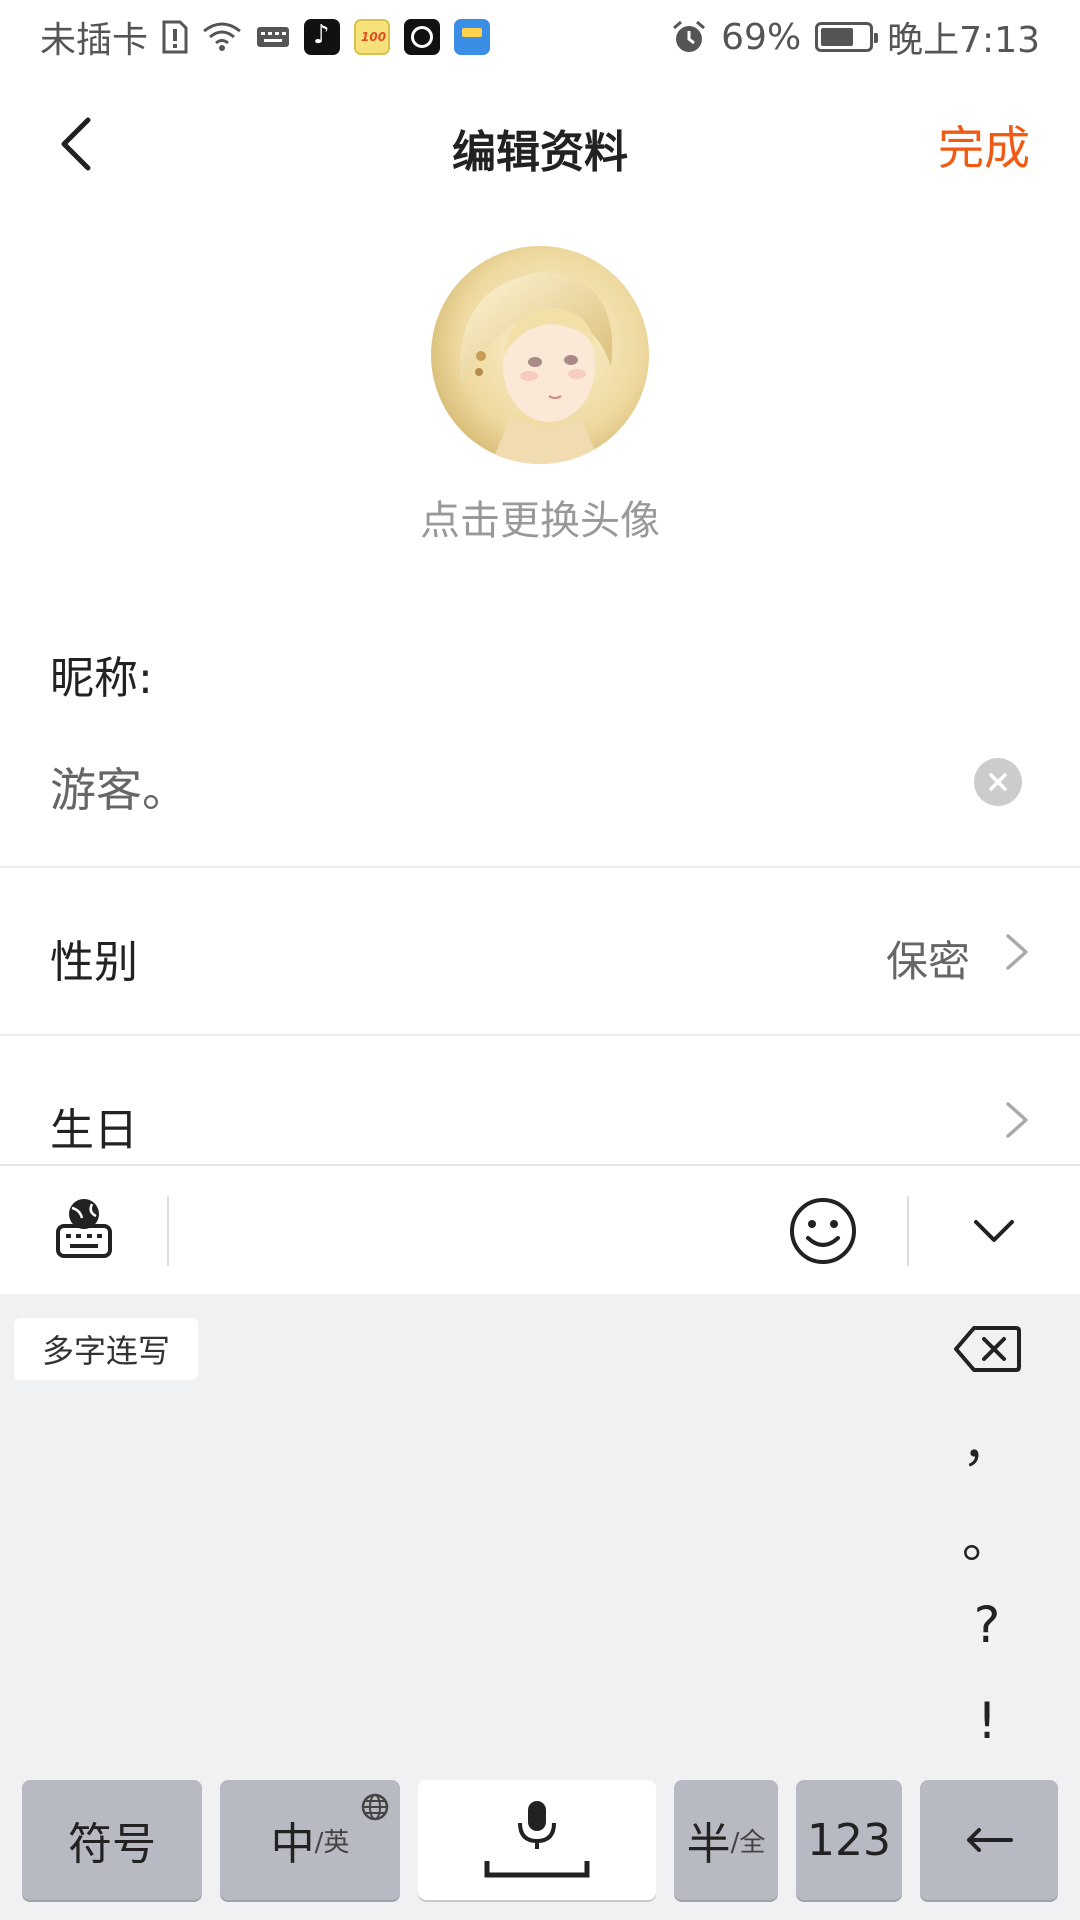  I want to click on wifi-icon, so click(222, 36).